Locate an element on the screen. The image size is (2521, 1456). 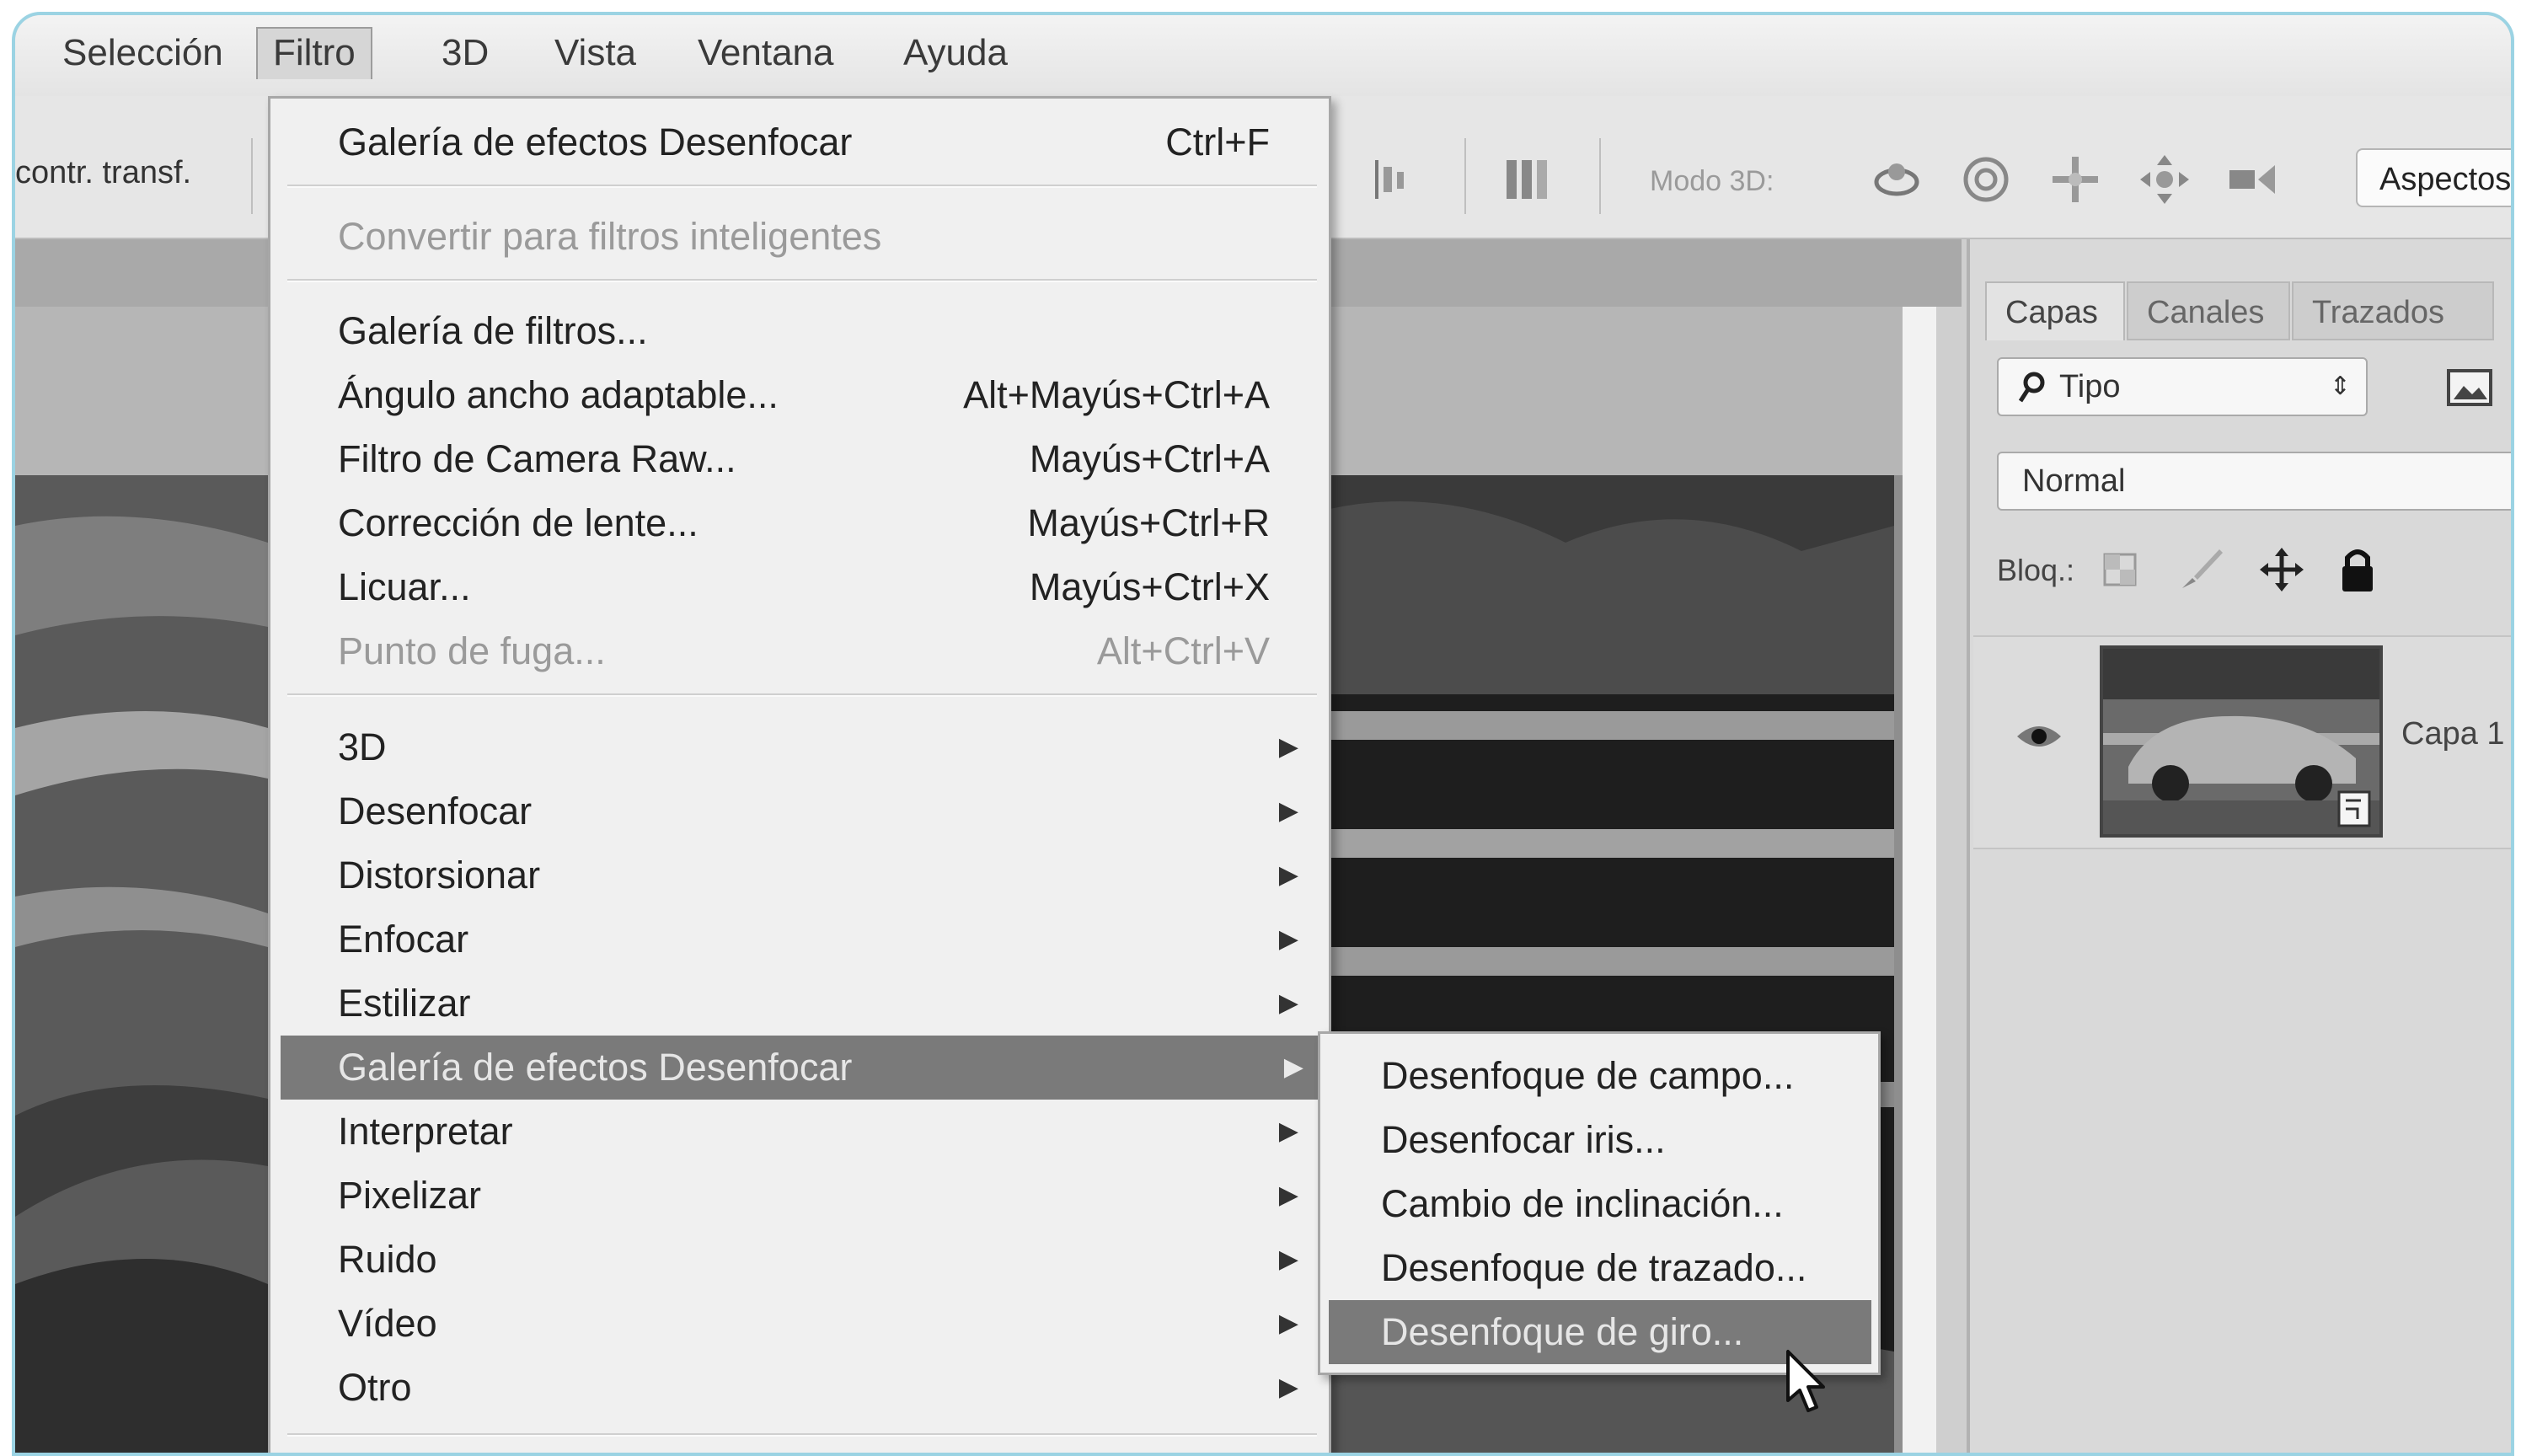
menu-ayuda: Ayuda is located at coordinates (955, 53).